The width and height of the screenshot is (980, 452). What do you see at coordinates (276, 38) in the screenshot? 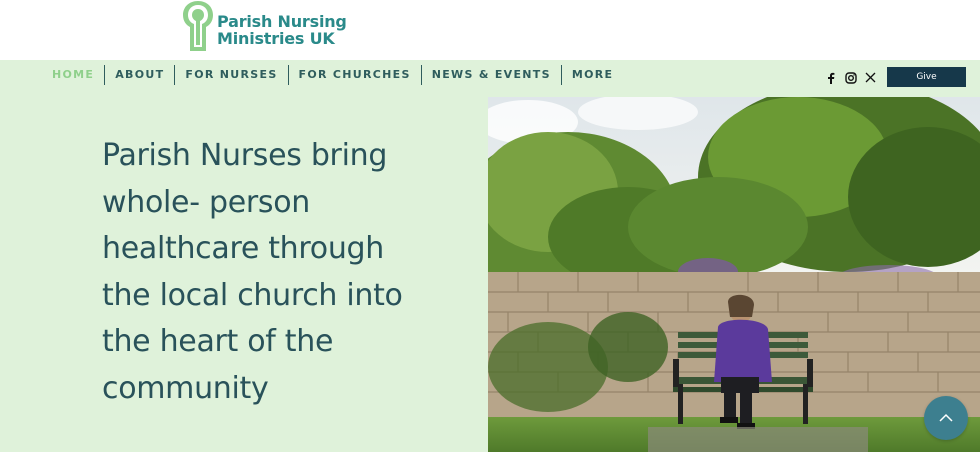
I see `logo-line-2: Ministries UK` at bounding box center [276, 38].